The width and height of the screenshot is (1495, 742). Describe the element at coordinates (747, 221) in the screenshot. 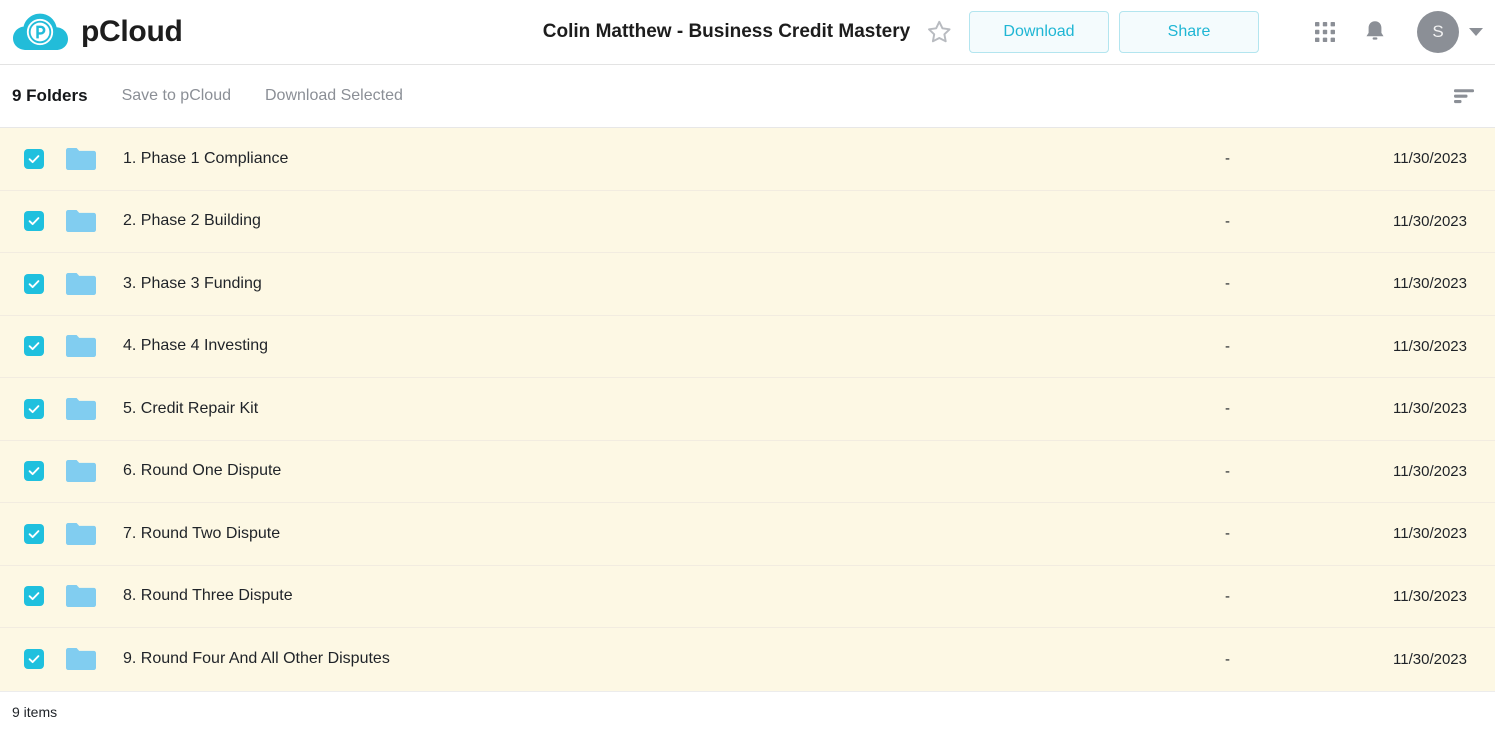

I see `table-row: 2. Phase 2 Building -11/30/2023` at that location.